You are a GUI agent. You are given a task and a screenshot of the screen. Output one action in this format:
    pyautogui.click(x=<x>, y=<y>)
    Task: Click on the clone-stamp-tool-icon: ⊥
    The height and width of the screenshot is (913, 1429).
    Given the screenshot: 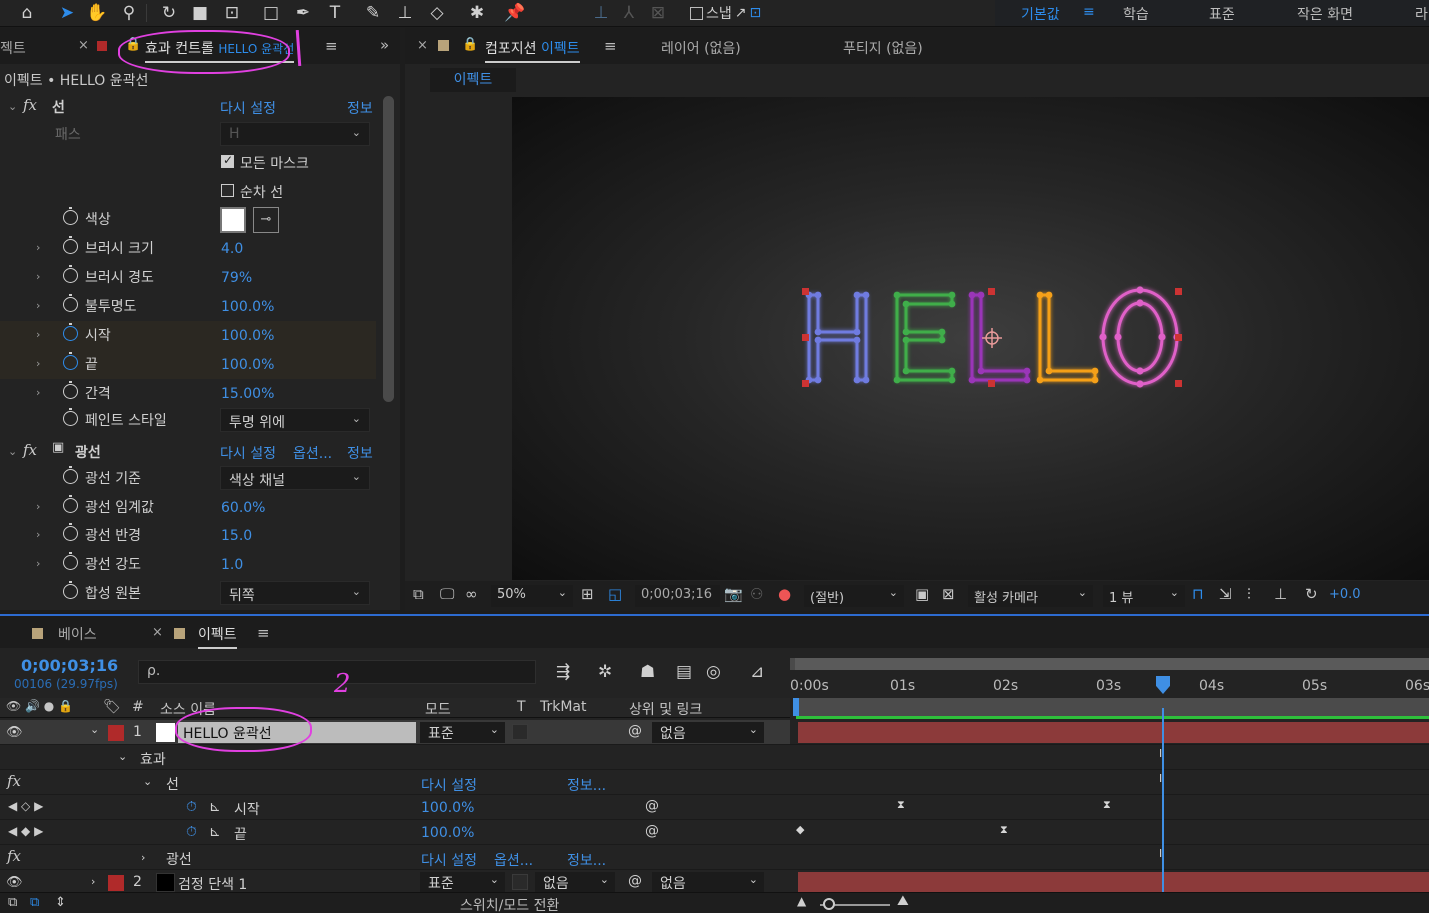 What is the action you would take?
    pyautogui.click(x=405, y=13)
    